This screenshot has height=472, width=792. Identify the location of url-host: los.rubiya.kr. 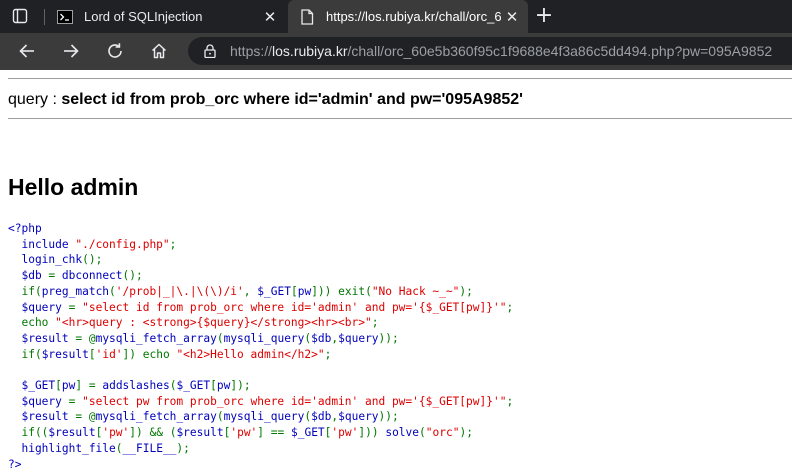
(310, 51).